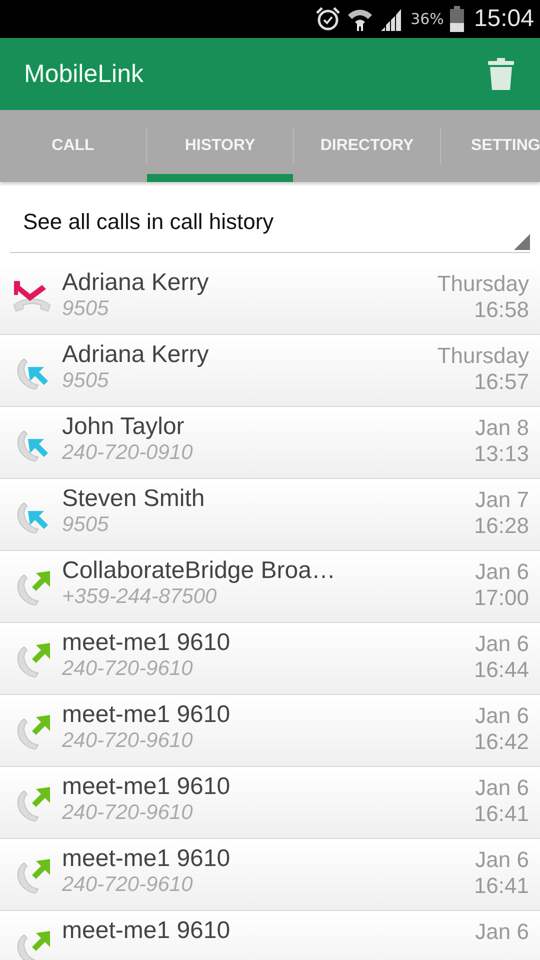 The image size is (540, 960). What do you see at coordinates (501, 598) in the screenshot?
I see `call-time: 17:00` at bounding box center [501, 598].